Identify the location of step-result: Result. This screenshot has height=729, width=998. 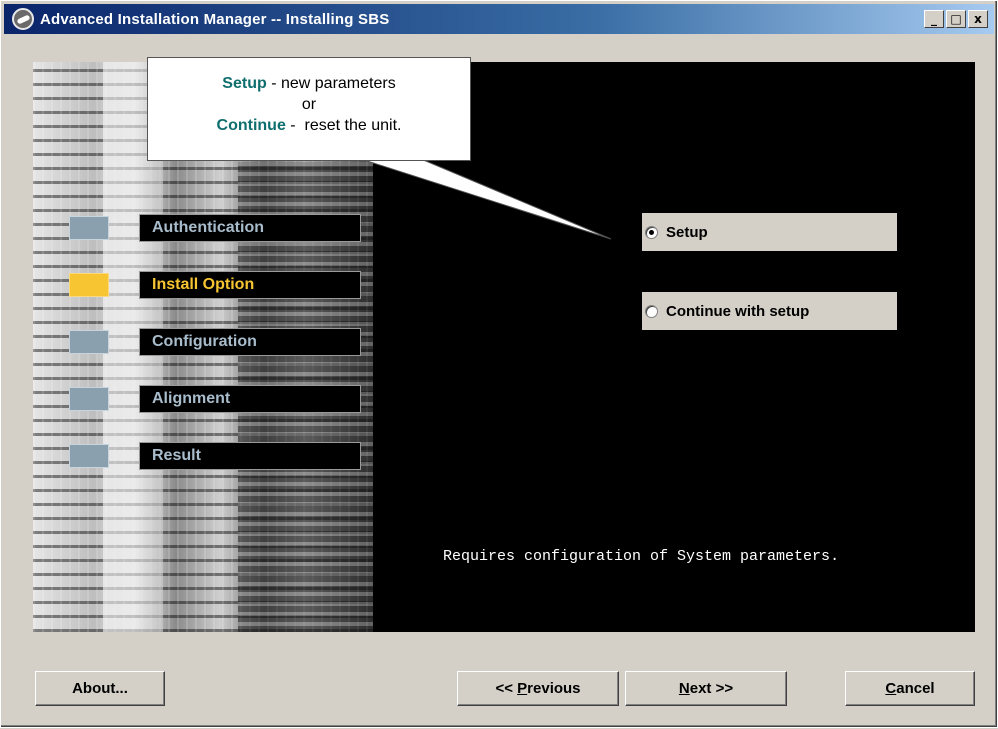
(219, 457).